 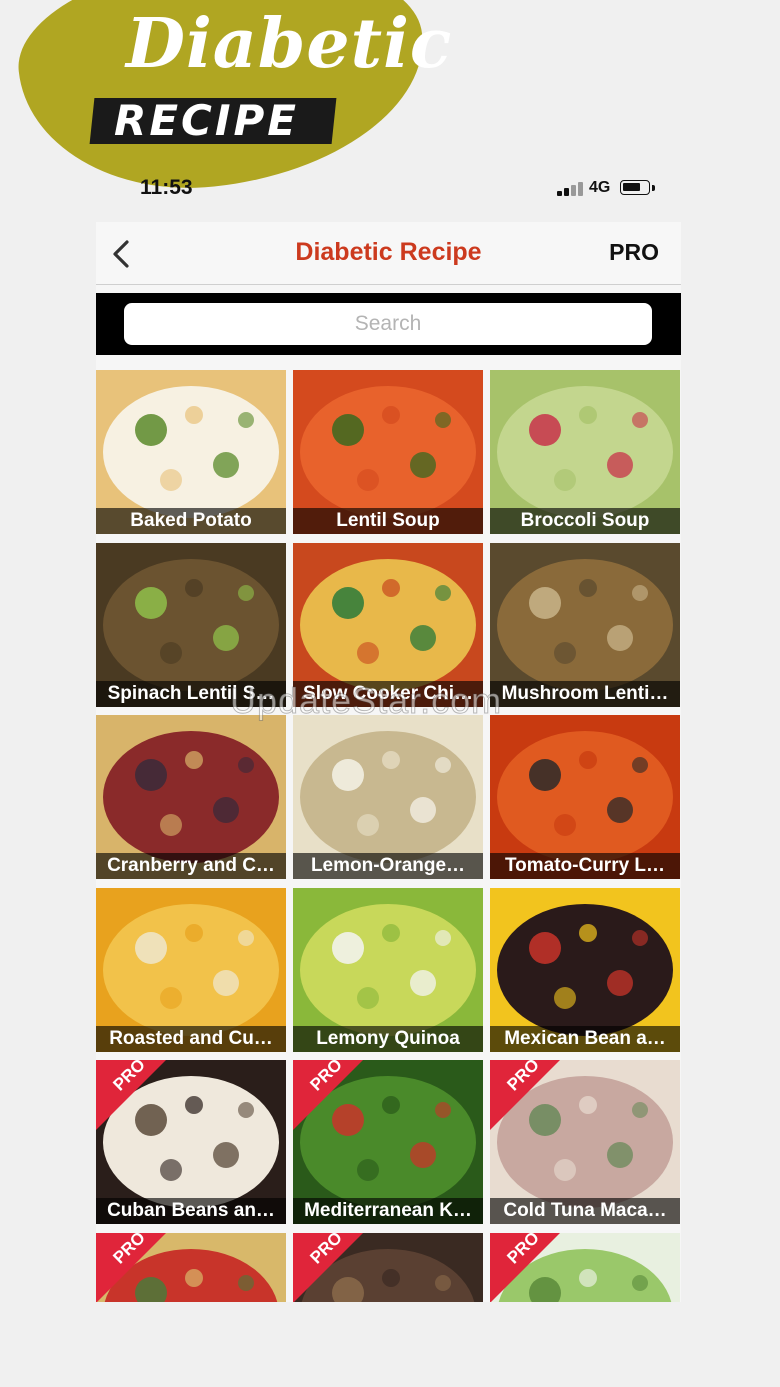 What do you see at coordinates (191, 452) in the screenshot?
I see `recipe-tile: Baked Potato` at bounding box center [191, 452].